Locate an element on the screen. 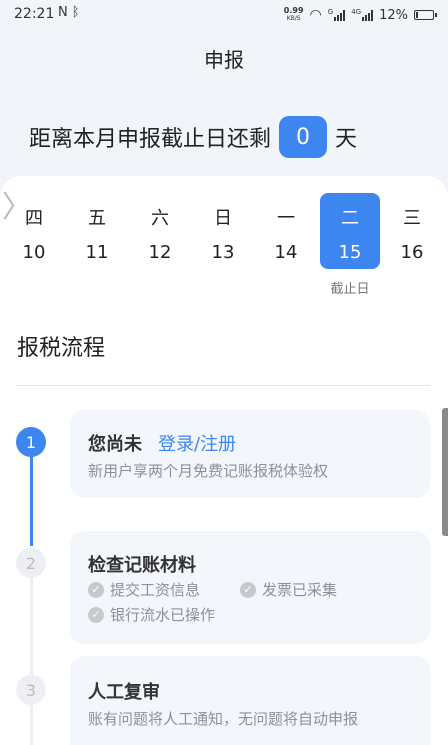 The width and height of the screenshot is (448, 745). signal-2-icon: 4G is located at coordinates (362, 15).